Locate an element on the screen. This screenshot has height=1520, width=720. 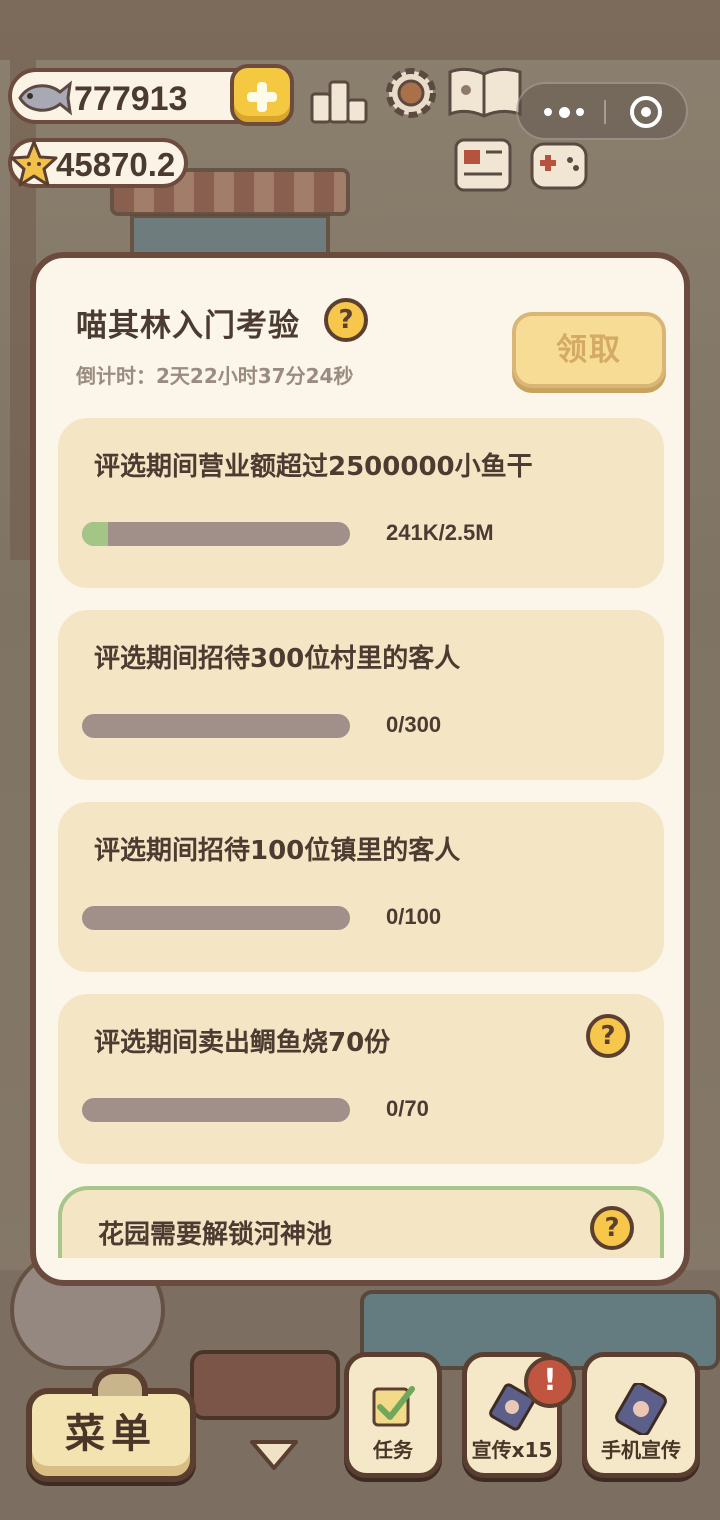
down-arrow-icon is located at coordinates (274, 1455).